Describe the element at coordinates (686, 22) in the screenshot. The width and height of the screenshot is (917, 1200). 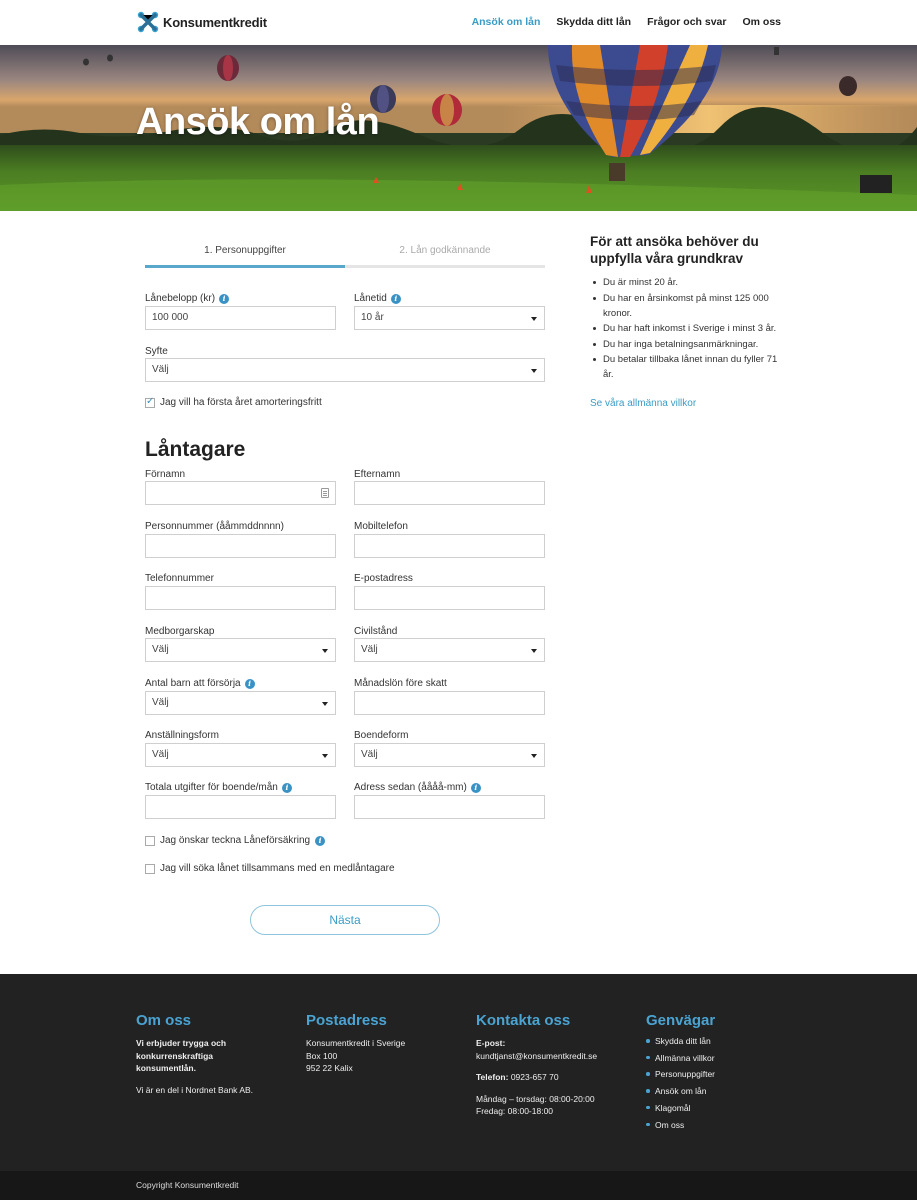
I see `nav-item-faq: Frågor och svar` at that location.